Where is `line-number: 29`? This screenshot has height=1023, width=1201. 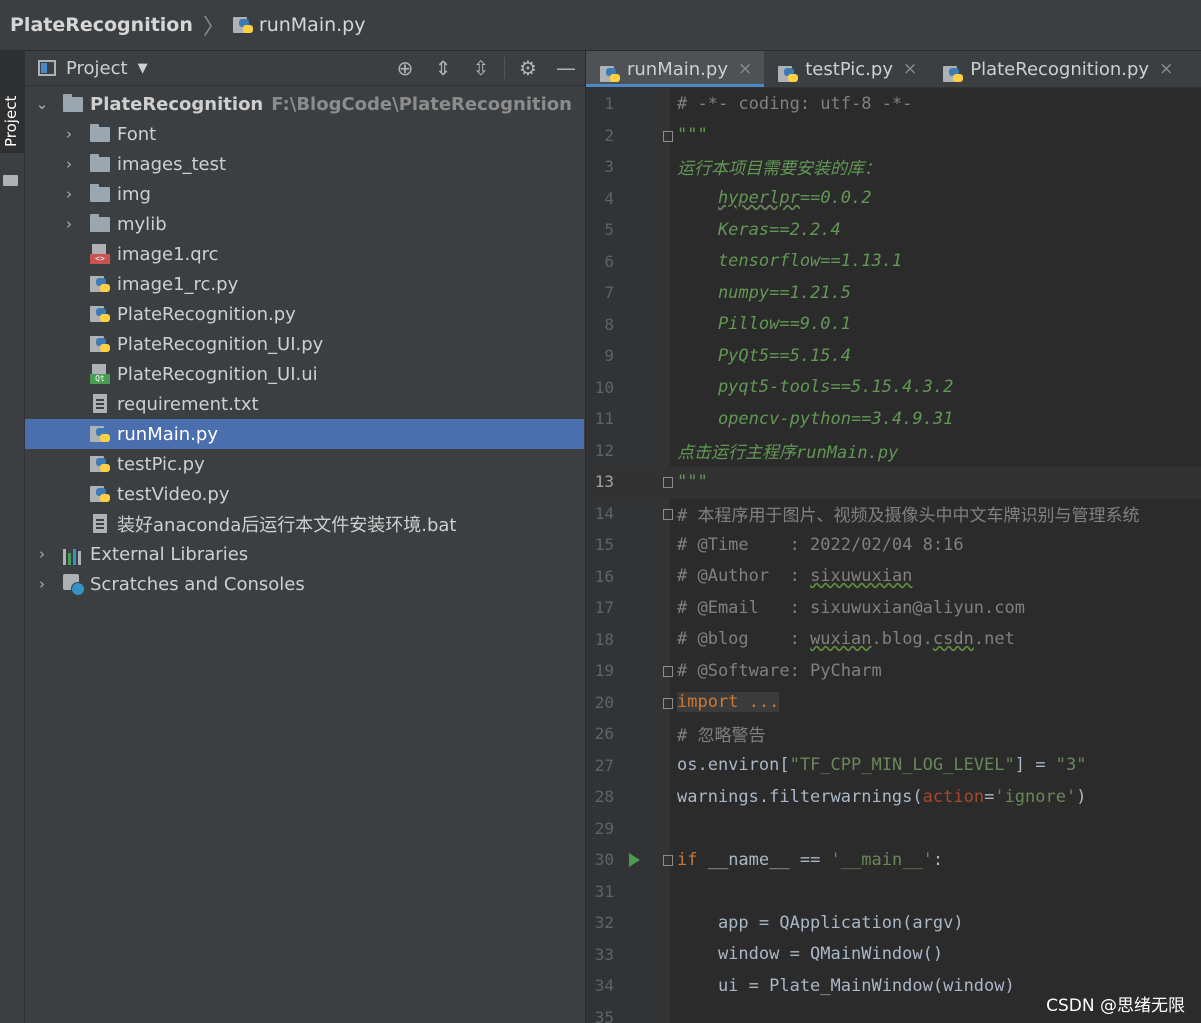
line-number: 29 is located at coordinates (604, 828).